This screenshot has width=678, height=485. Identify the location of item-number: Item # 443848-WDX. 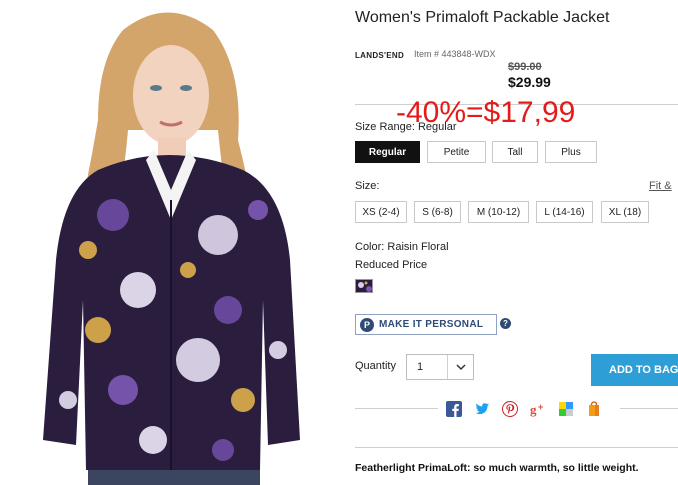
(455, 54).